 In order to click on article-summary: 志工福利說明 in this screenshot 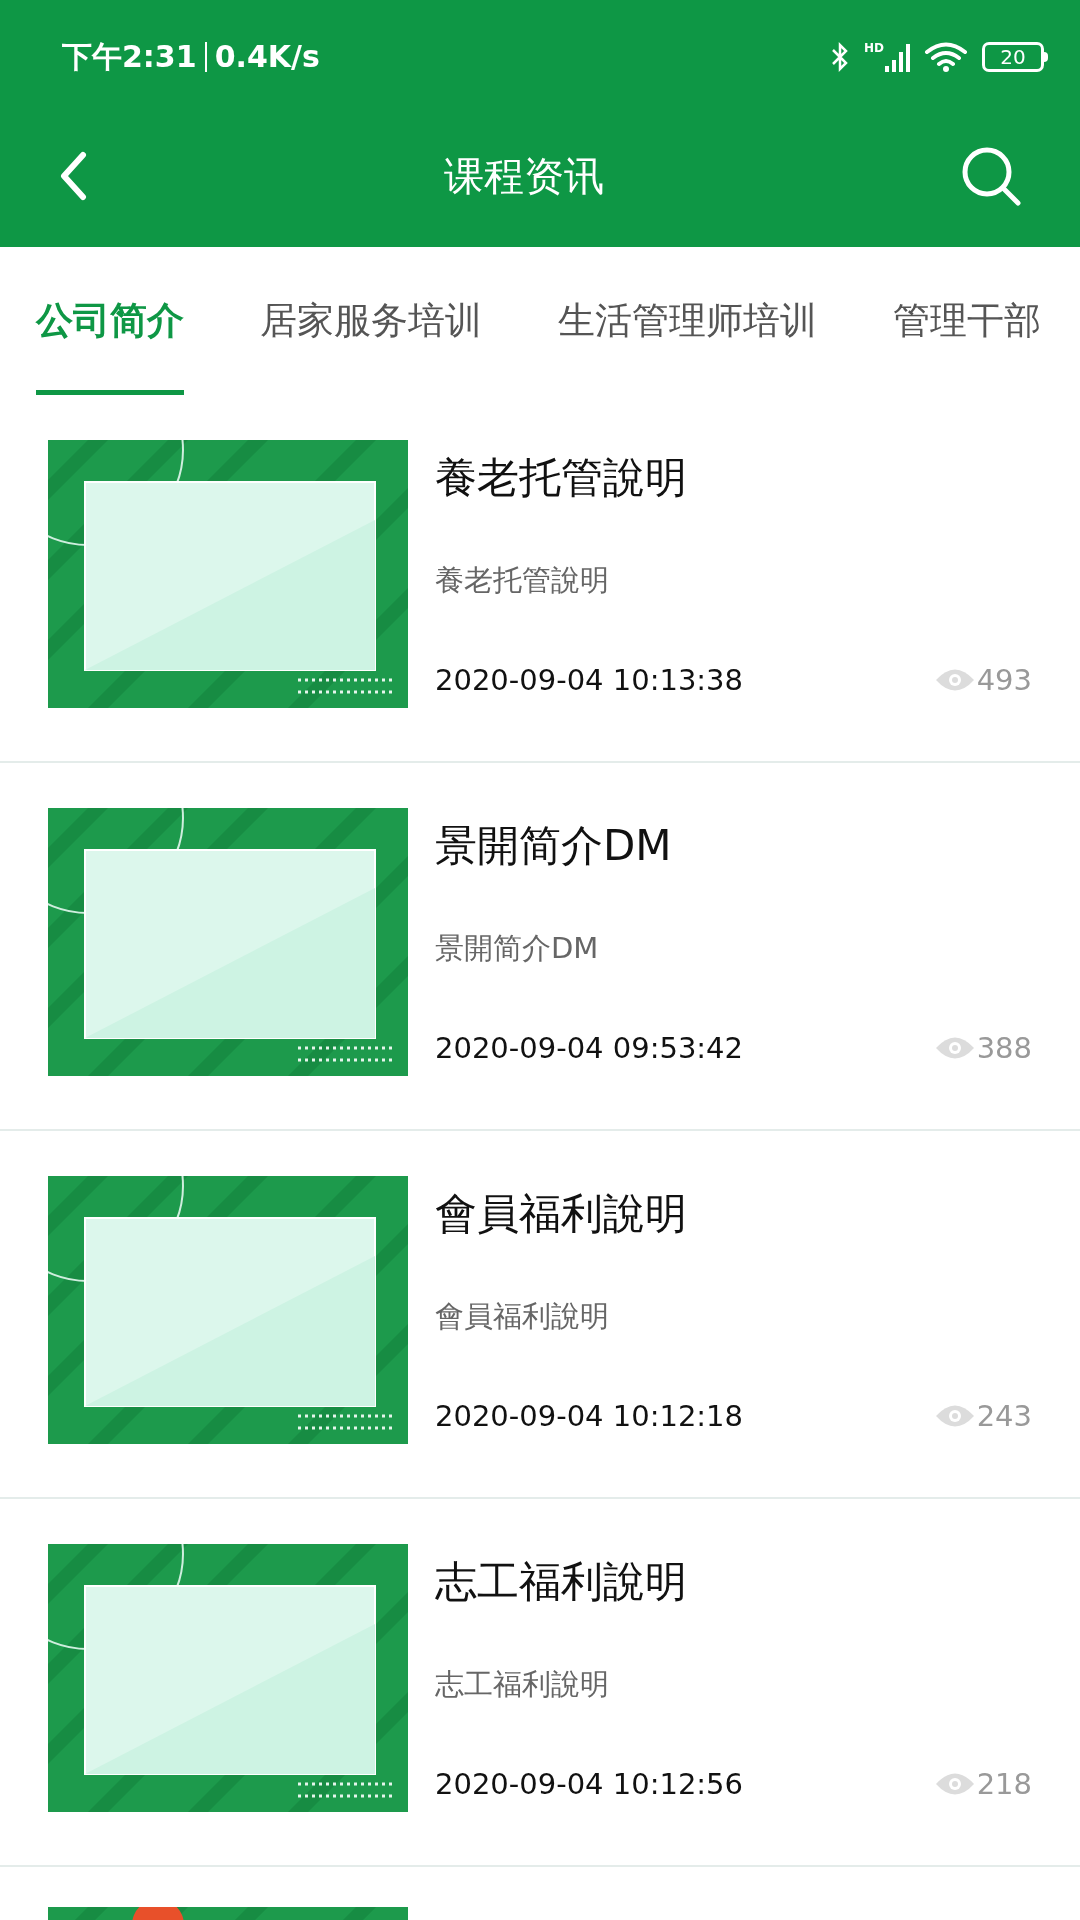, I will do `click(522, 1684)`.